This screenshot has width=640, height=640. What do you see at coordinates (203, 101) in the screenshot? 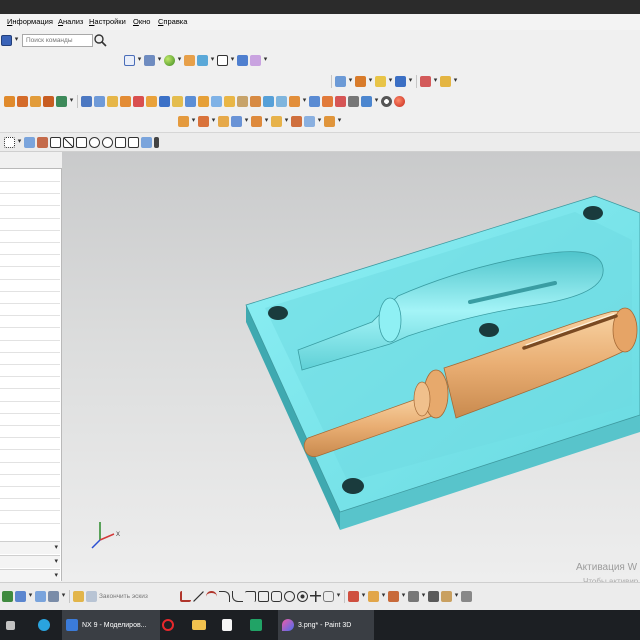
I see `ejector-icon` at bounding box center [203, 101].